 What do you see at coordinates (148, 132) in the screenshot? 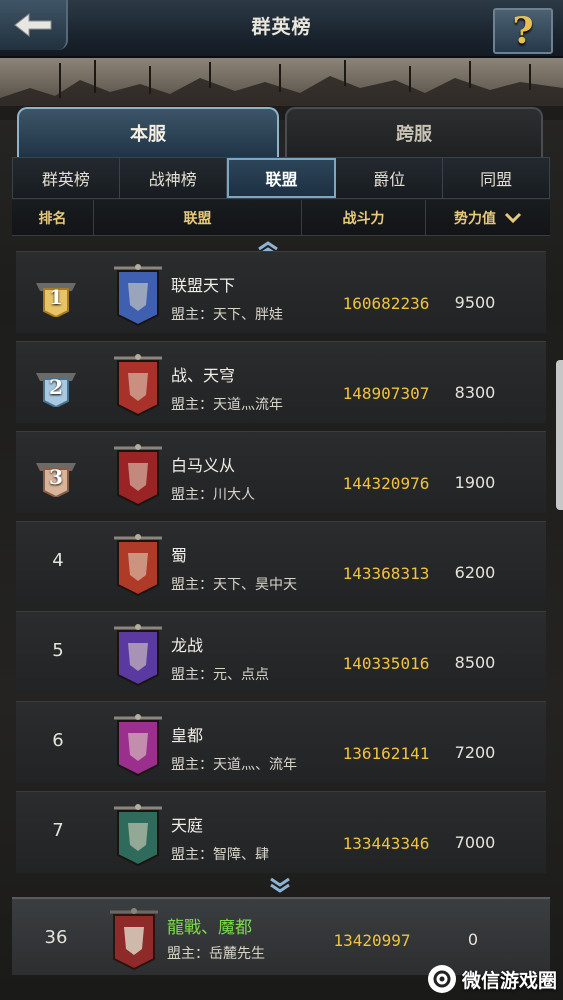
I see `tab-local-server: 本服` at bounding box center [148, 132].